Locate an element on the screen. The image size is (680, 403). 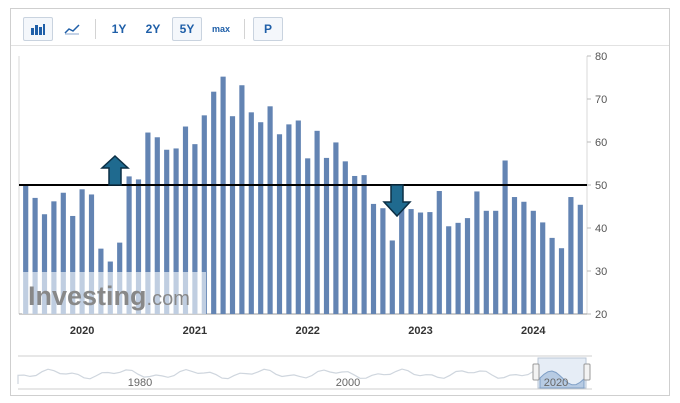
arrow-down-icon is located at coordinates (397, 201).